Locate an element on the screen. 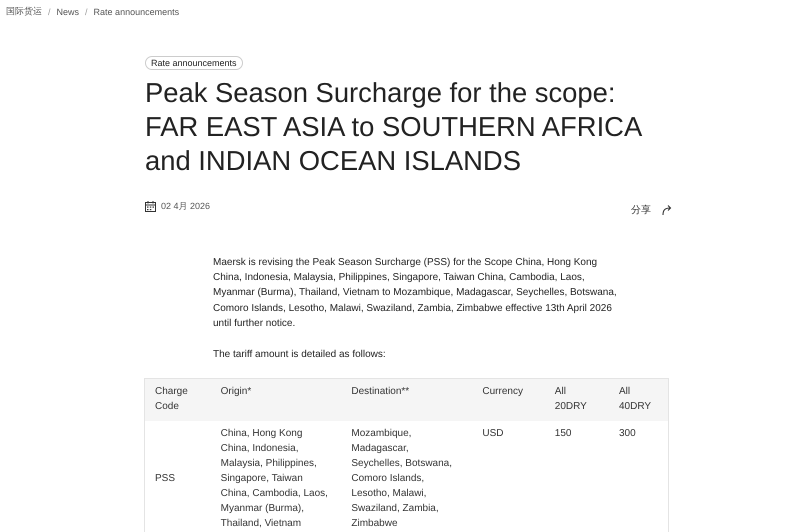  paragraph: The tariff amount is detailed as follows: is located at coordinates (300, 355).